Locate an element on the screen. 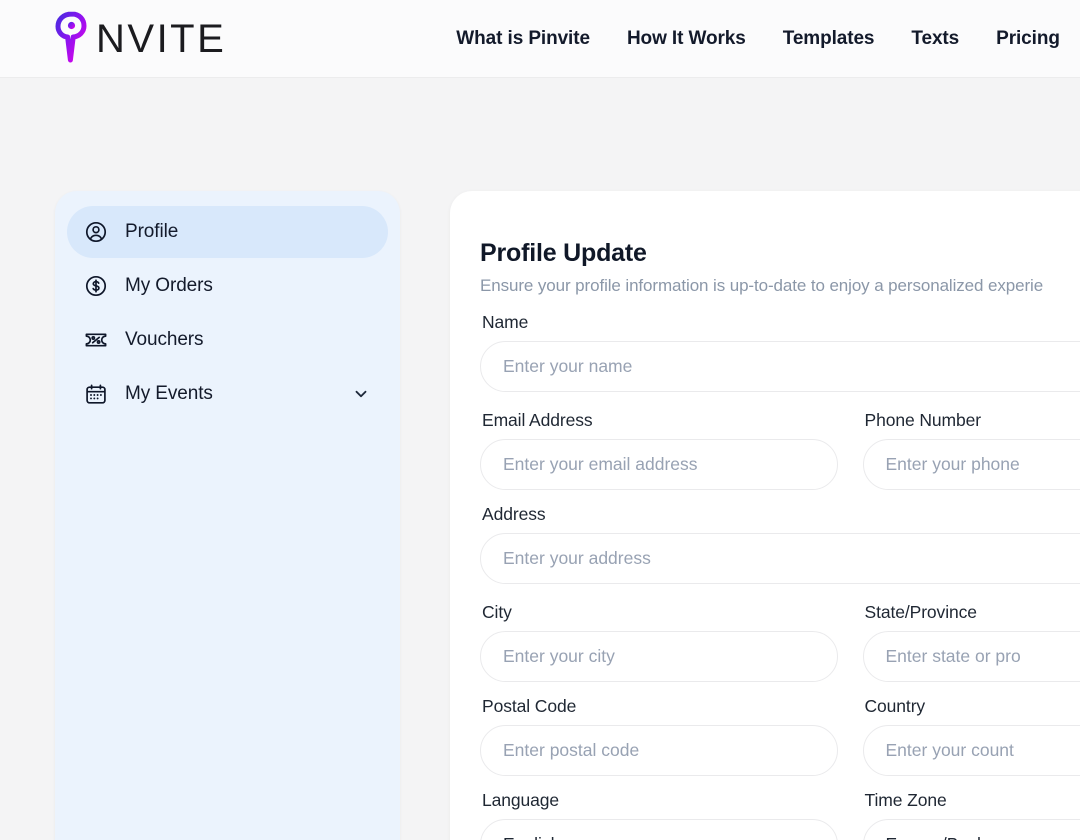 The image size is (1080, 840). name-input is located at coordinates (780, 366).